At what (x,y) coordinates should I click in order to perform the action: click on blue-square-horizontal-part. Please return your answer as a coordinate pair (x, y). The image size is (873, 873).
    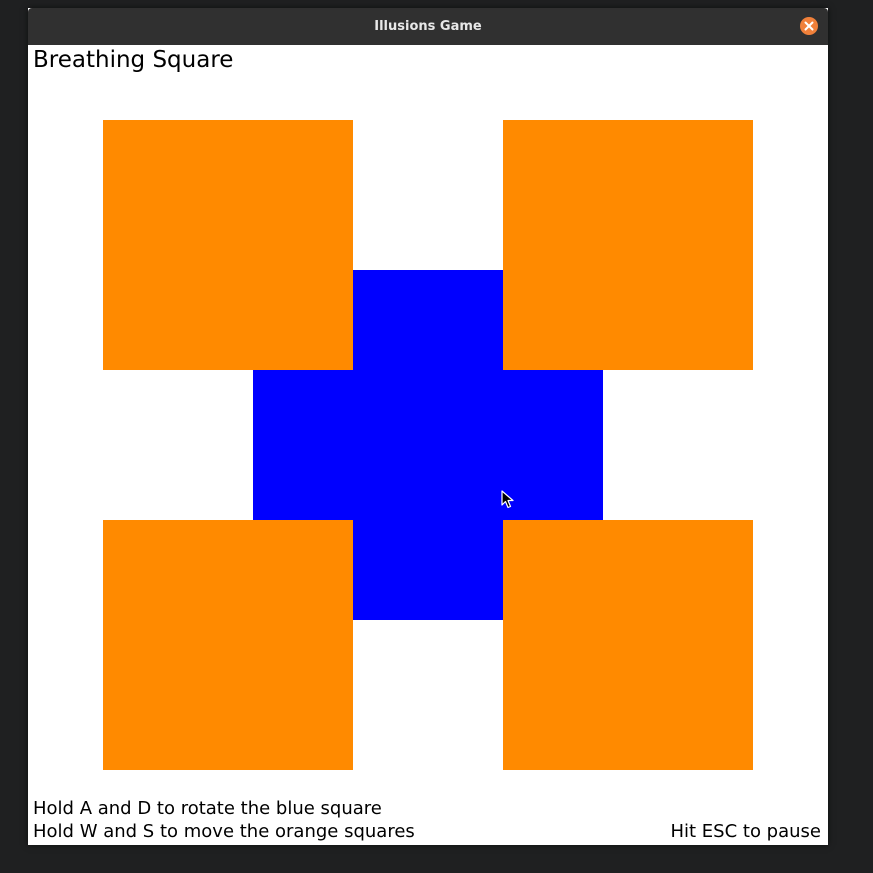
    Looking at the image, I should click on (428, 445).